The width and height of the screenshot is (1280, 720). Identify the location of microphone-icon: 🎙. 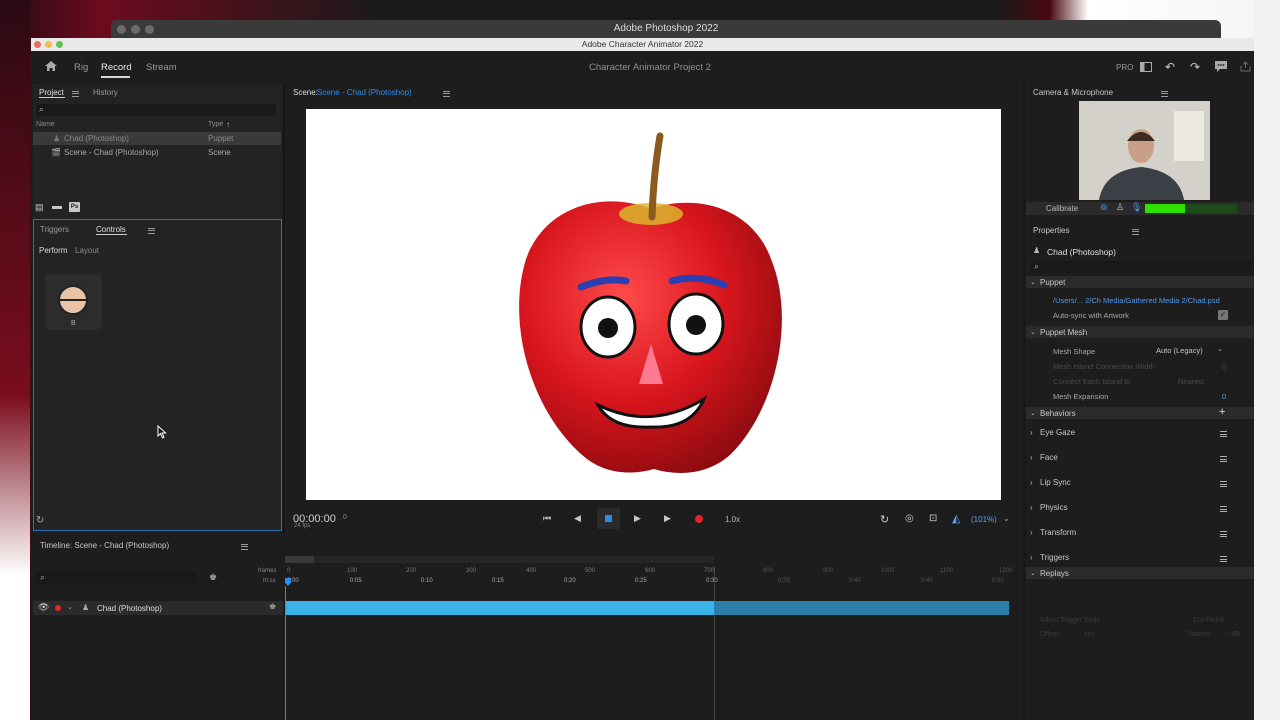
(1136, 207).